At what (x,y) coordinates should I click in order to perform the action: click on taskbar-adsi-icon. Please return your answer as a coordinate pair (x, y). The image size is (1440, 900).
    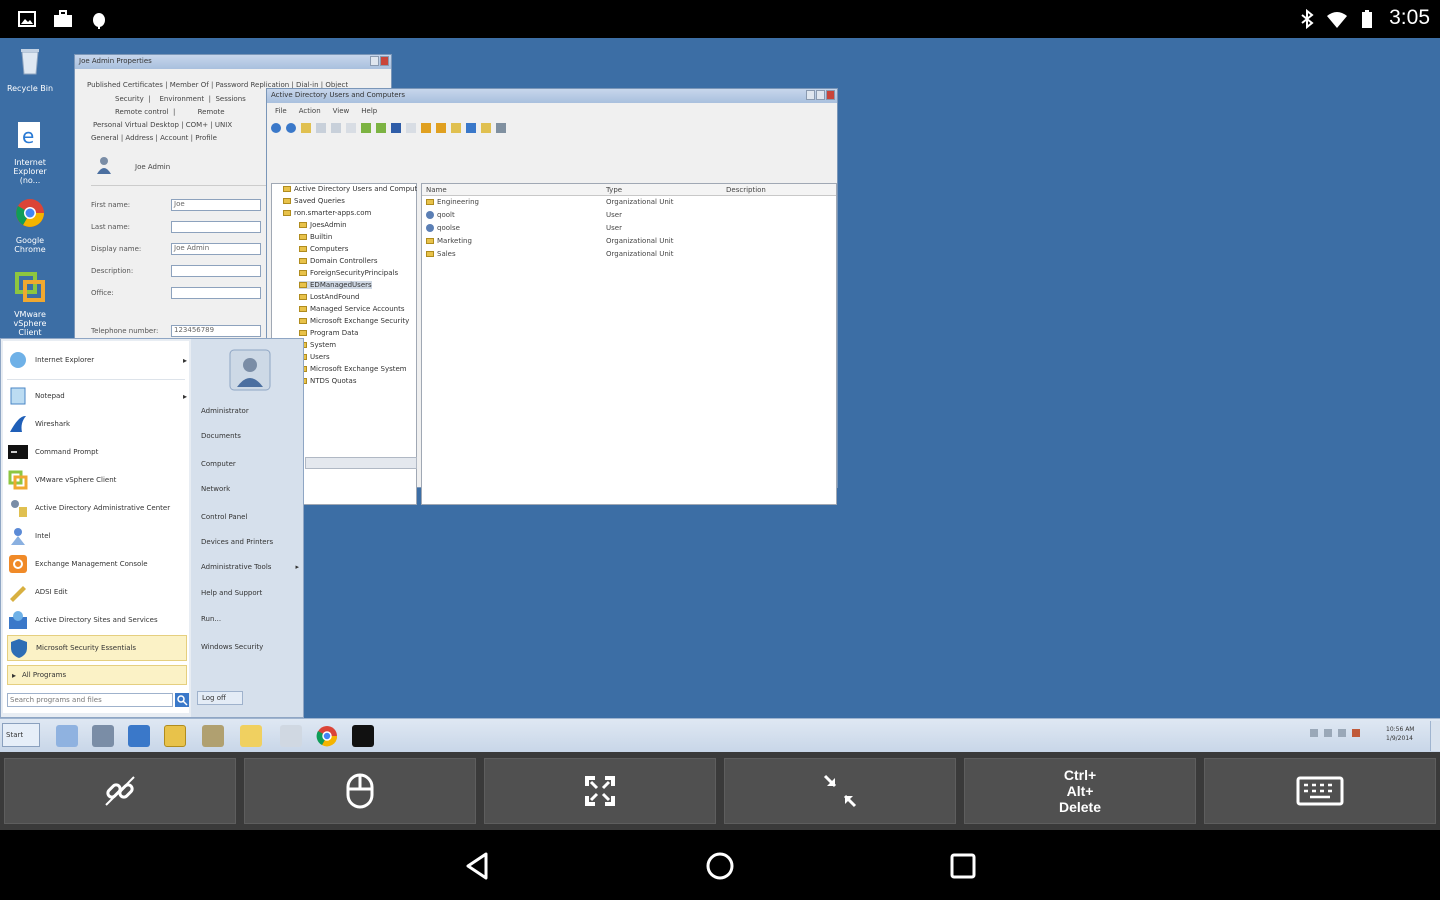
    Looking at the image, I should click on (251, 736).